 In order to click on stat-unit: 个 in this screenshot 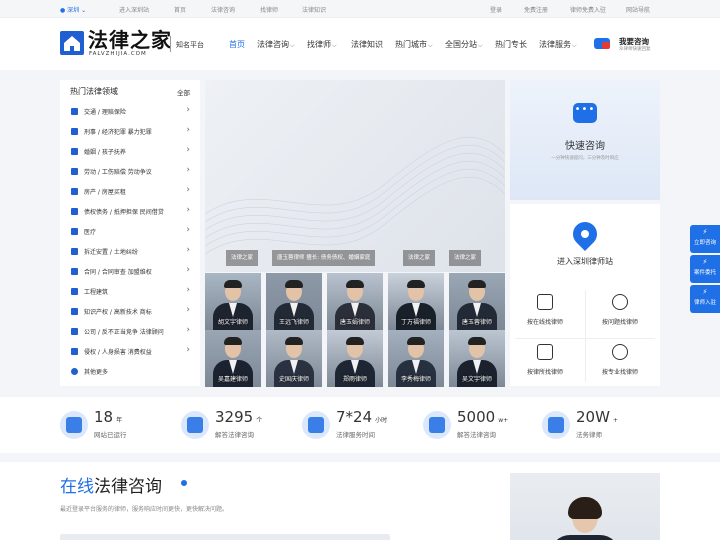, I will do `click(259, 420)`.